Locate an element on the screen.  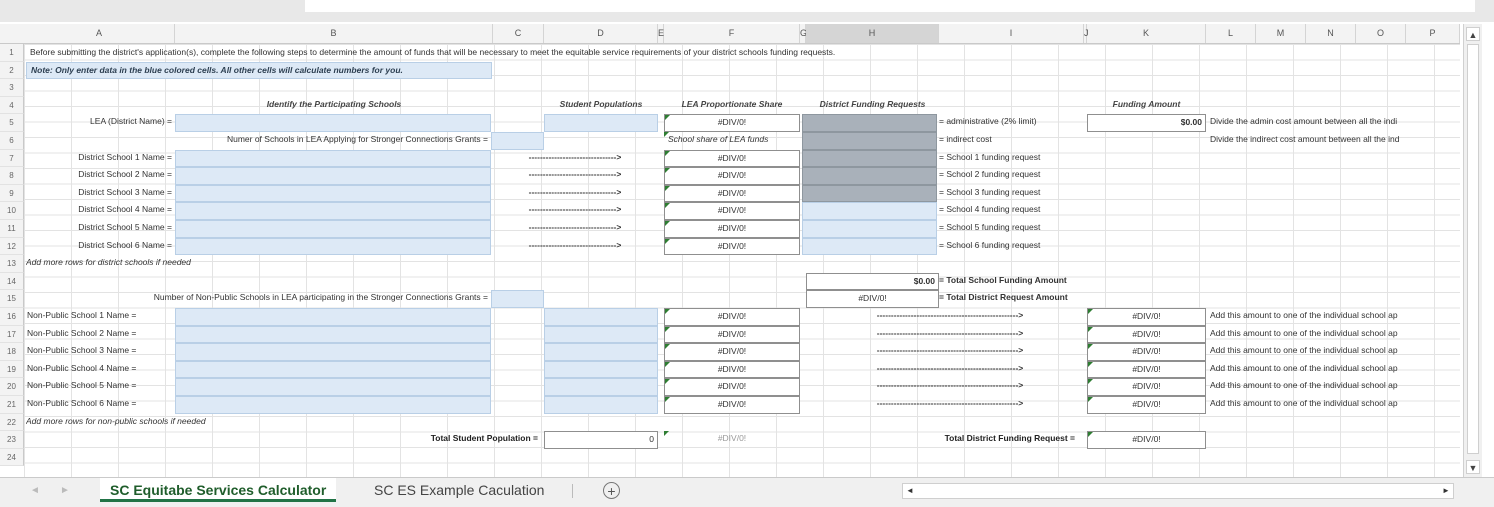
row-header-21: 21 is located at coordinates (12, 405).